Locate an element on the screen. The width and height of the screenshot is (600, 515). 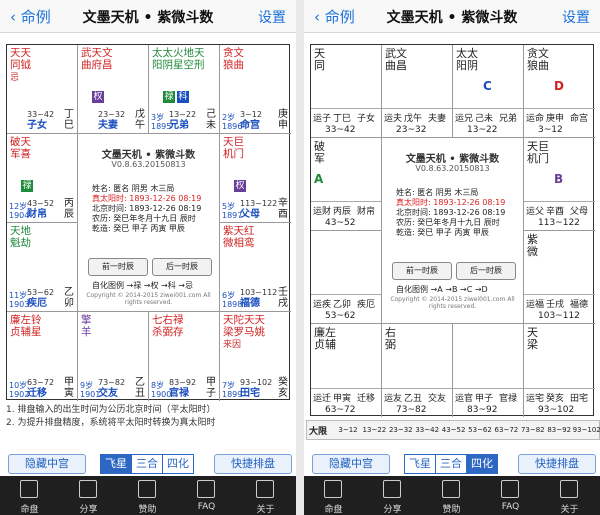
ganzhi: 丙 辰 is located at coordinates (69, 209).